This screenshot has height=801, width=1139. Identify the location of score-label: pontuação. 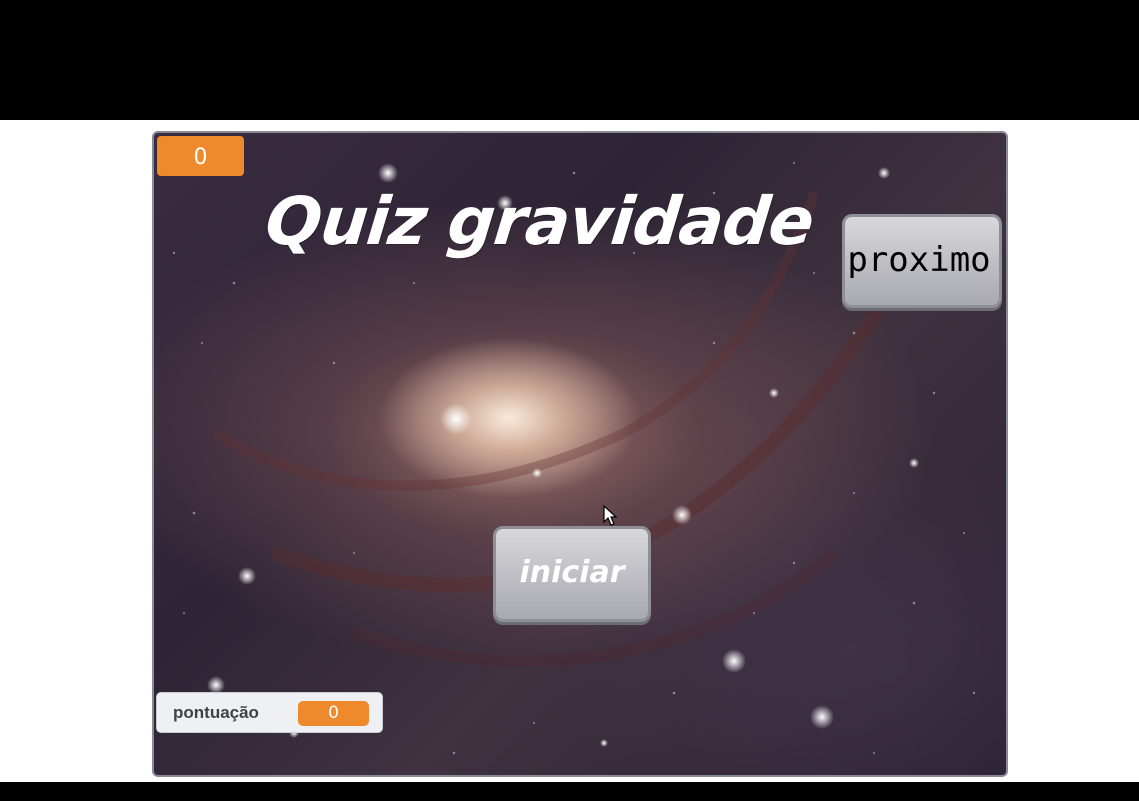
(216, 712).